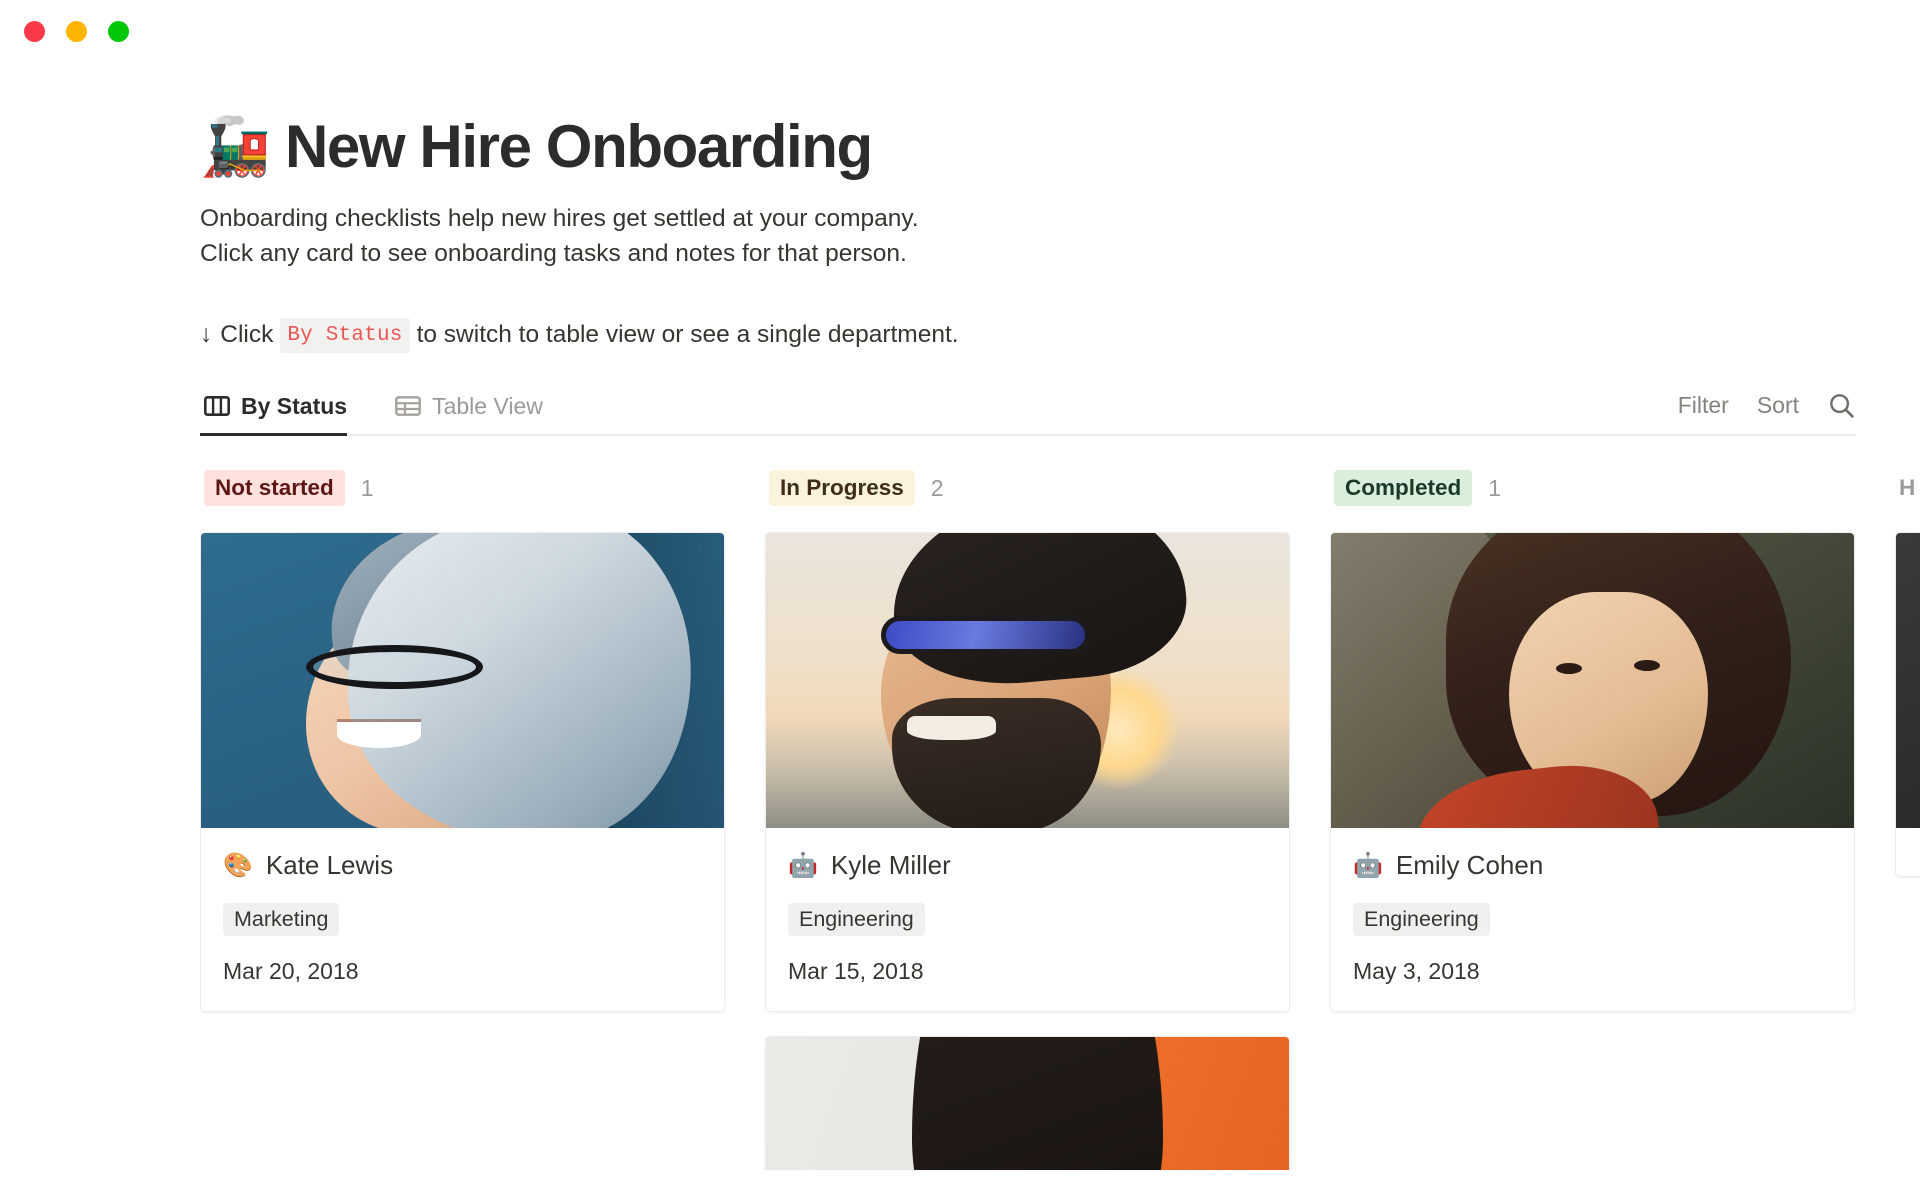 The height and width of the screenshot is (1200, 1920). I want to click on sort-button: Sort, so click(1778, 405).